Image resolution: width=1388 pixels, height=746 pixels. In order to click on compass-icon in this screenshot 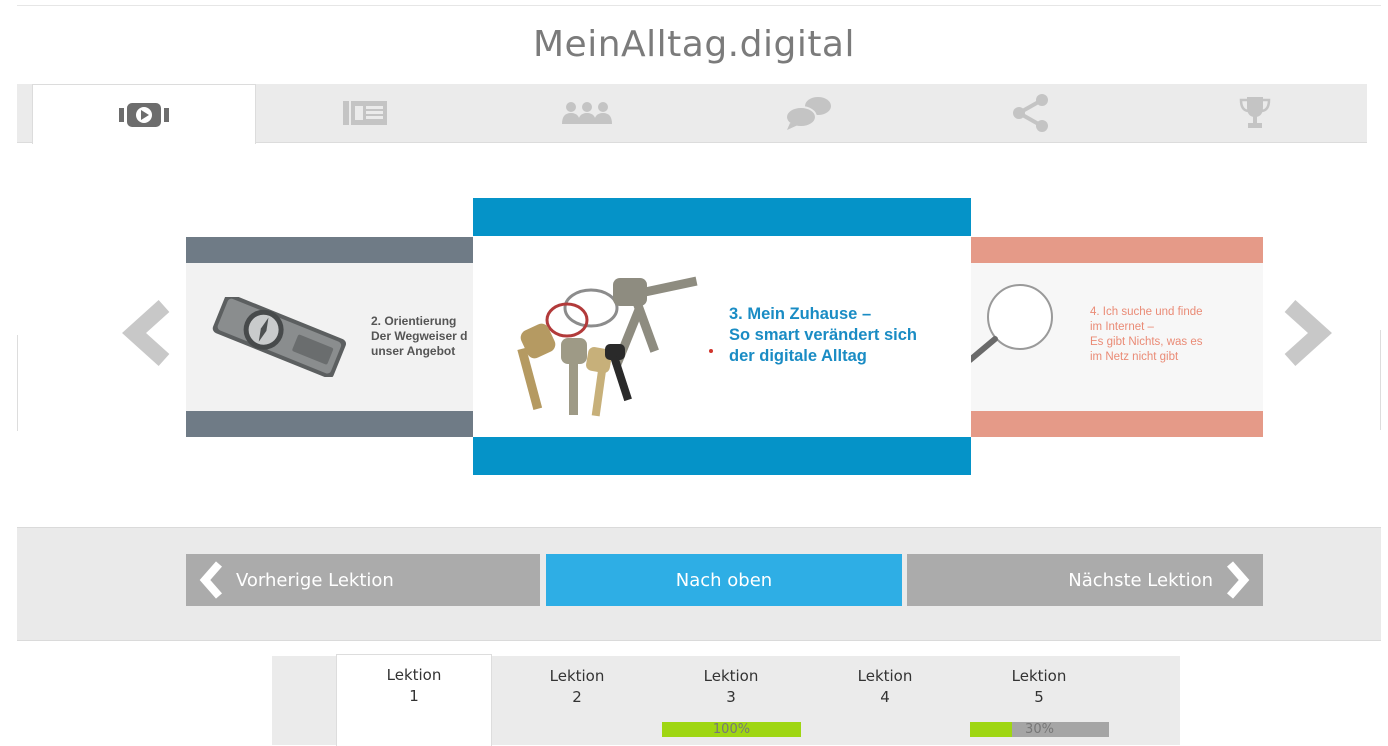, I will do `click(279, 337)`.